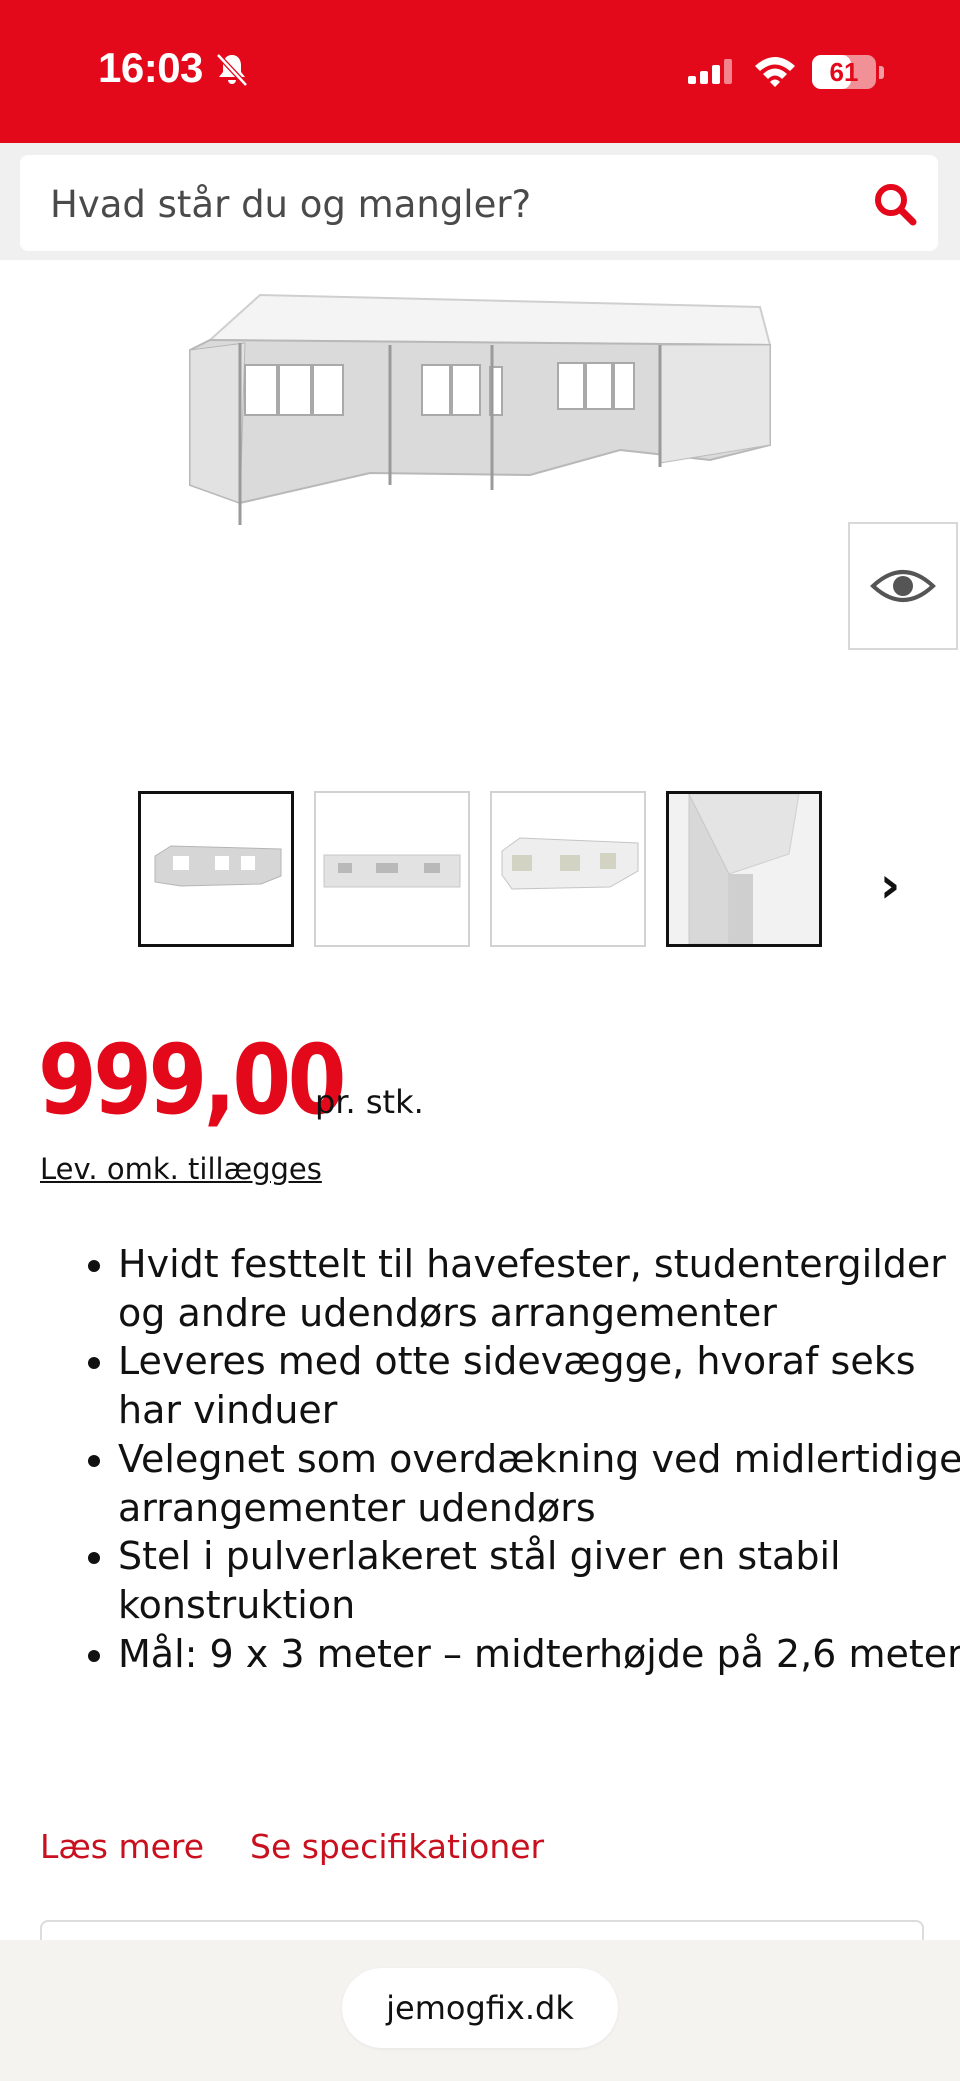 The height and width of the screenshot is (2081, 960). Describe the element at coordinates (480, 71) in the screenshot. I see `top-header: 16:03 61` at that location.